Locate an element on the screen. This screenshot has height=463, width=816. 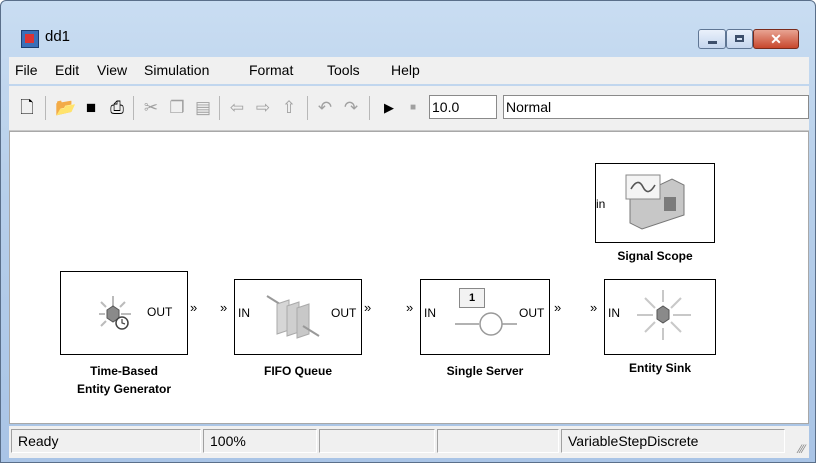
entity-generator-block: OUT is located at coordinates (124, 313).